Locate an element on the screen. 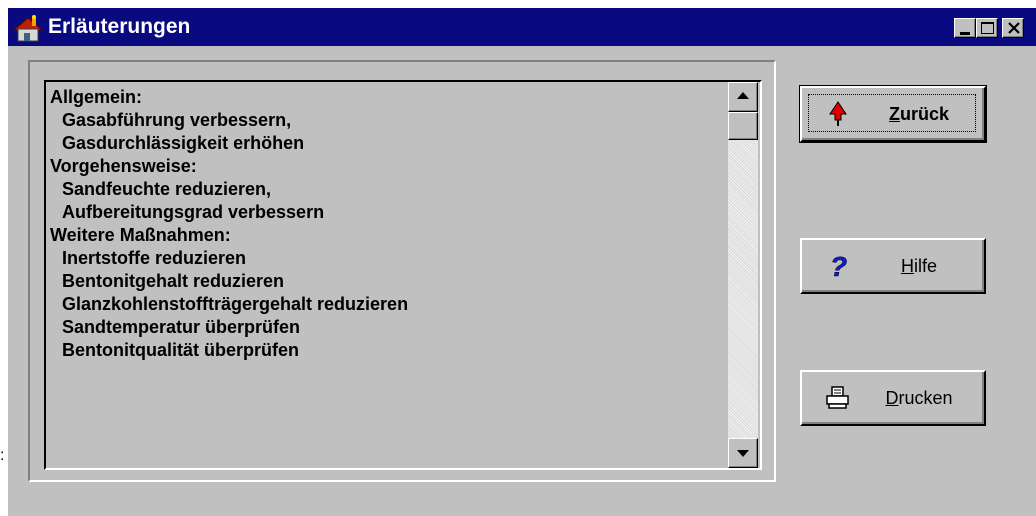 Image resolution: width=1036 pixels, height=516 pixels. list-line: Inertstoffe reduzieren is located at coordinates (154, 258).